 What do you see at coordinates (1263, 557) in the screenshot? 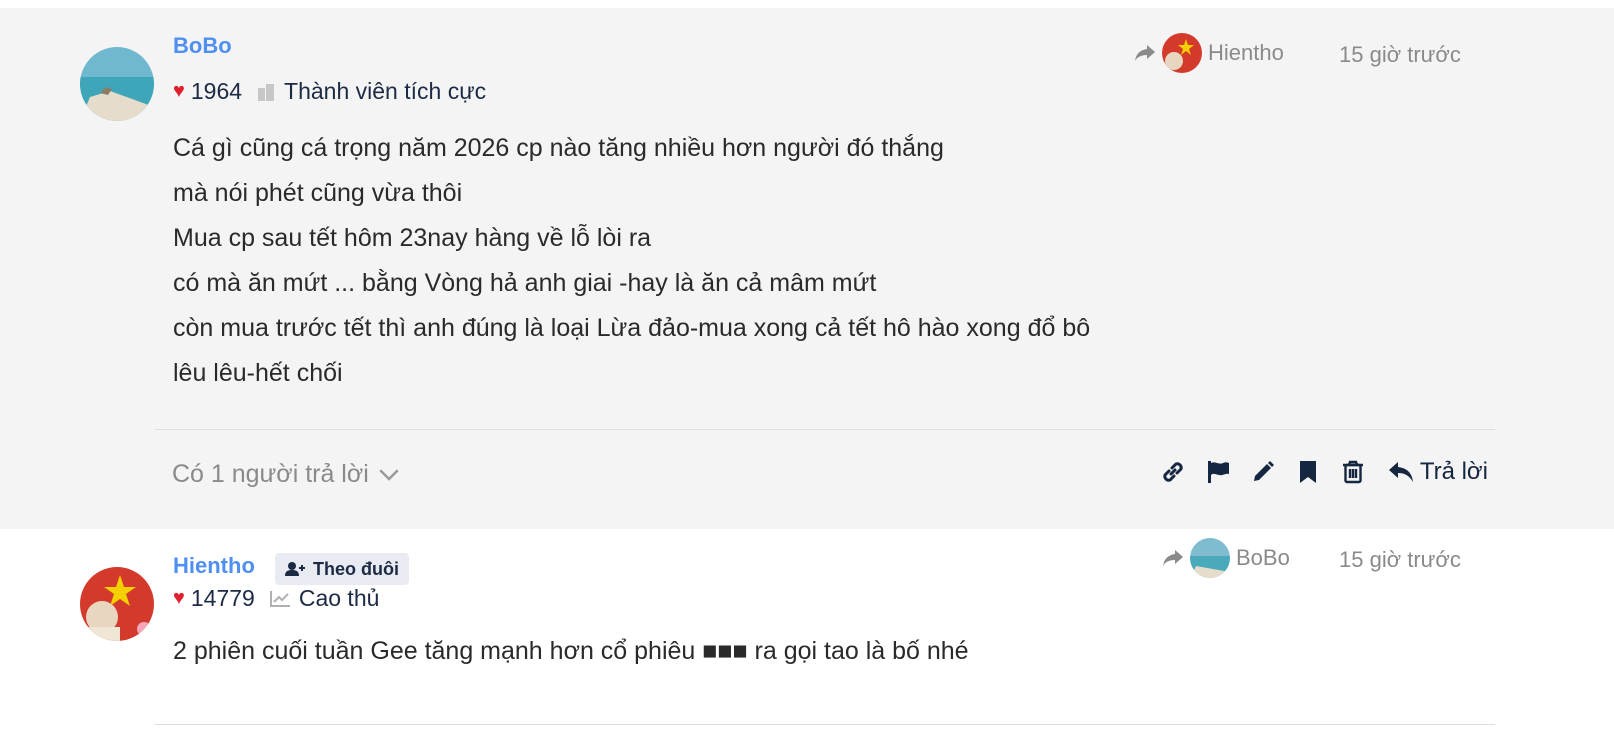
I see `reply-to-name: BoBo` at bounding box center [1263, 557].